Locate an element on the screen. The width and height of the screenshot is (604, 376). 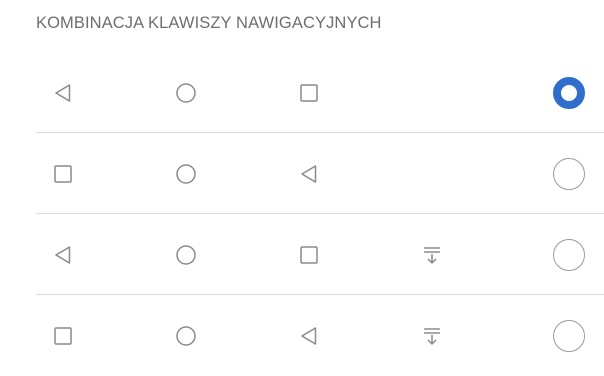
option-1-radio is located at coordinates (569, 92).